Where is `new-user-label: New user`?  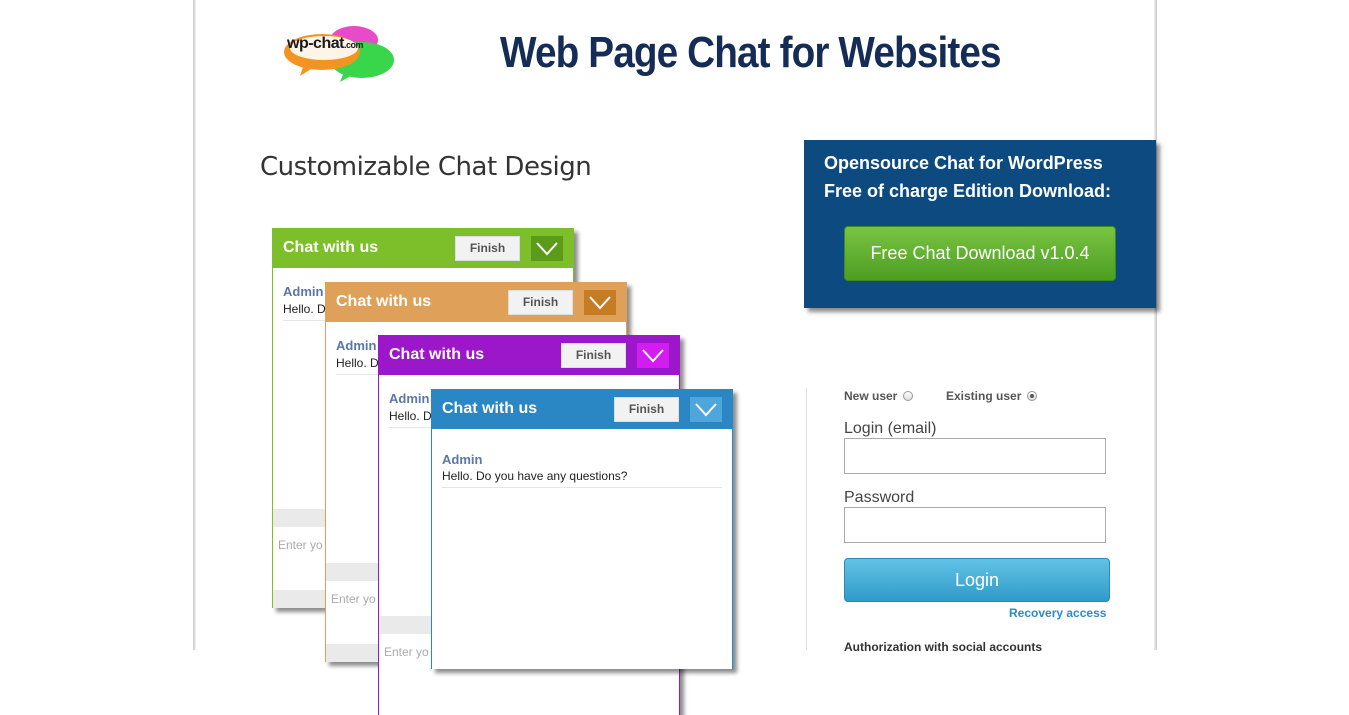
new-user-label: New user is located at coordinates (871, 396).